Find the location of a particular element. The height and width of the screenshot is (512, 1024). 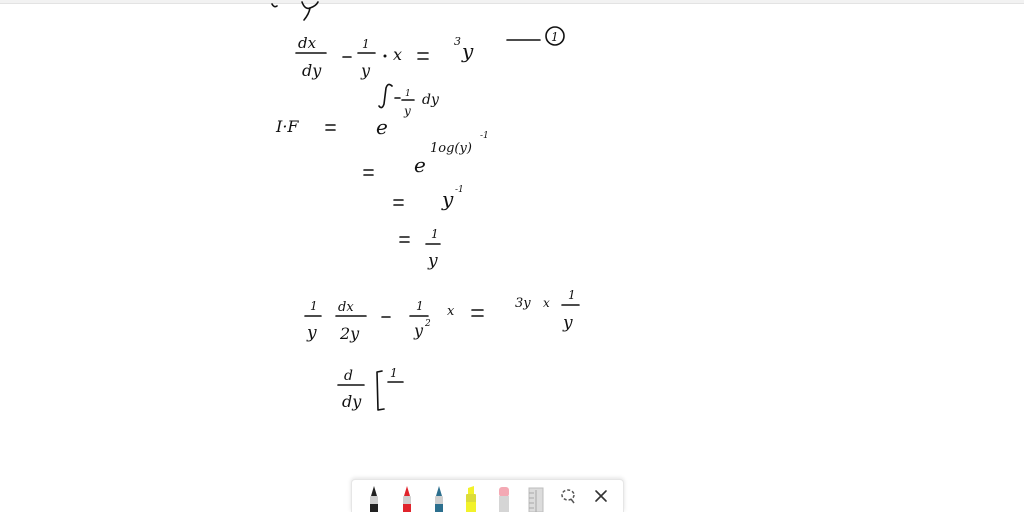

dx-numerator: dx is located at coordinates (307, 43).